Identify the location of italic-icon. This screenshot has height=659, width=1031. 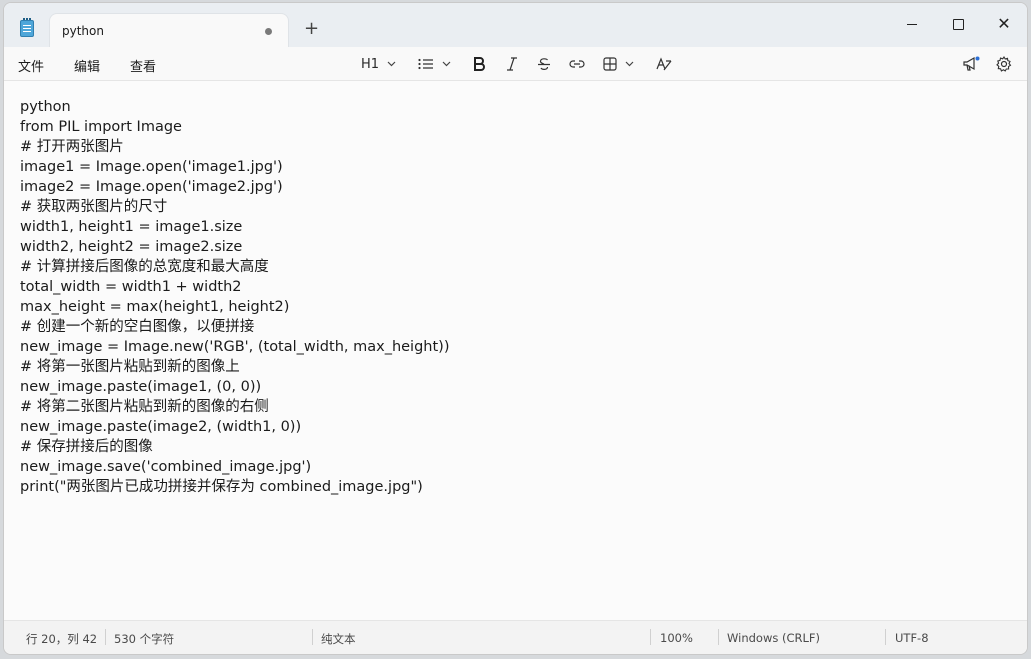
(512, 64).